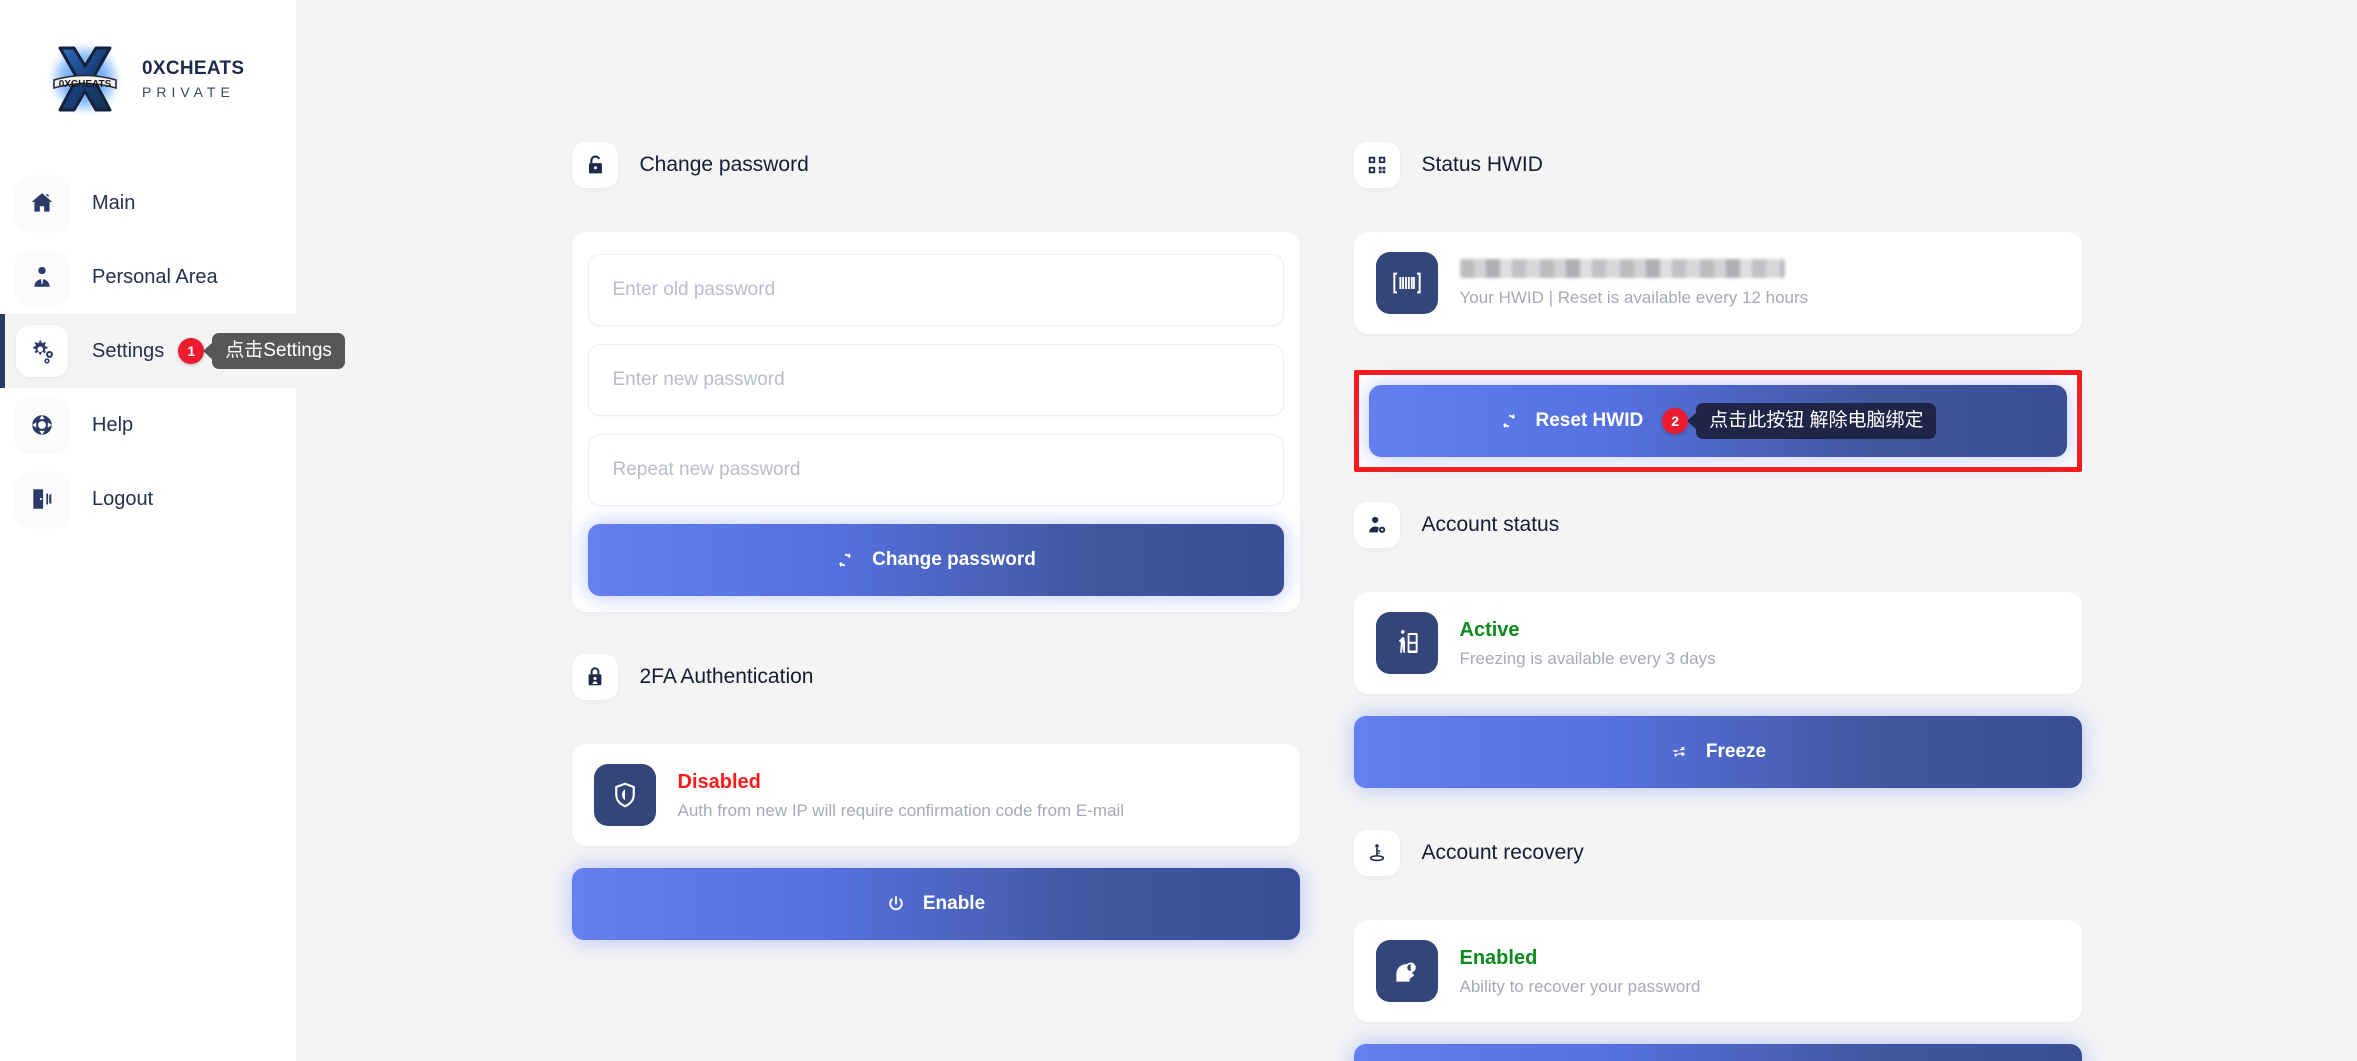  Describe the element at coordinates (1679, 752) in the screenshot. I see `snowflake-icon` at that location.